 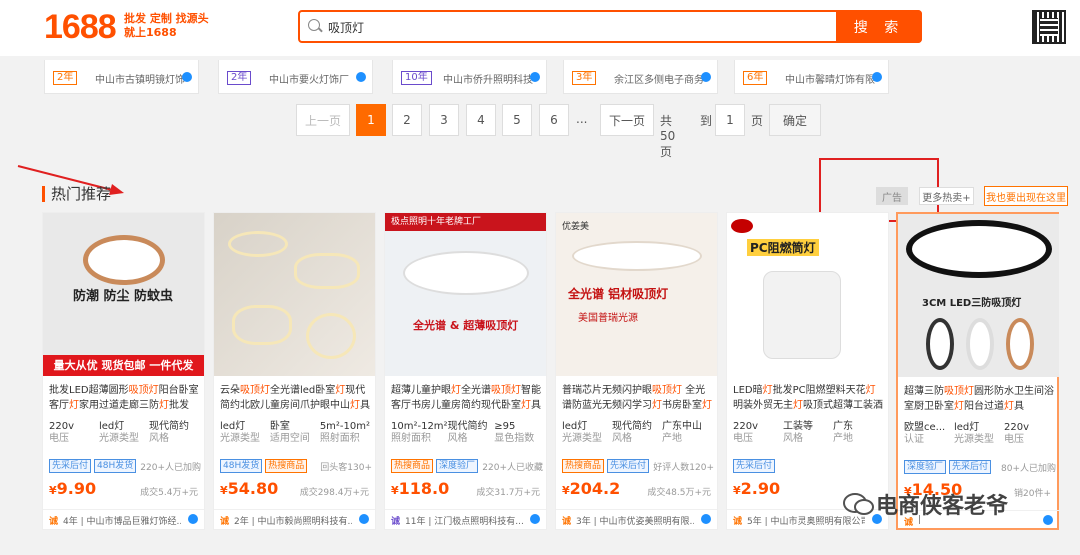 I want to click on slogan: 批发 定制 找源头 就上1688, so click(x=166, y=25).